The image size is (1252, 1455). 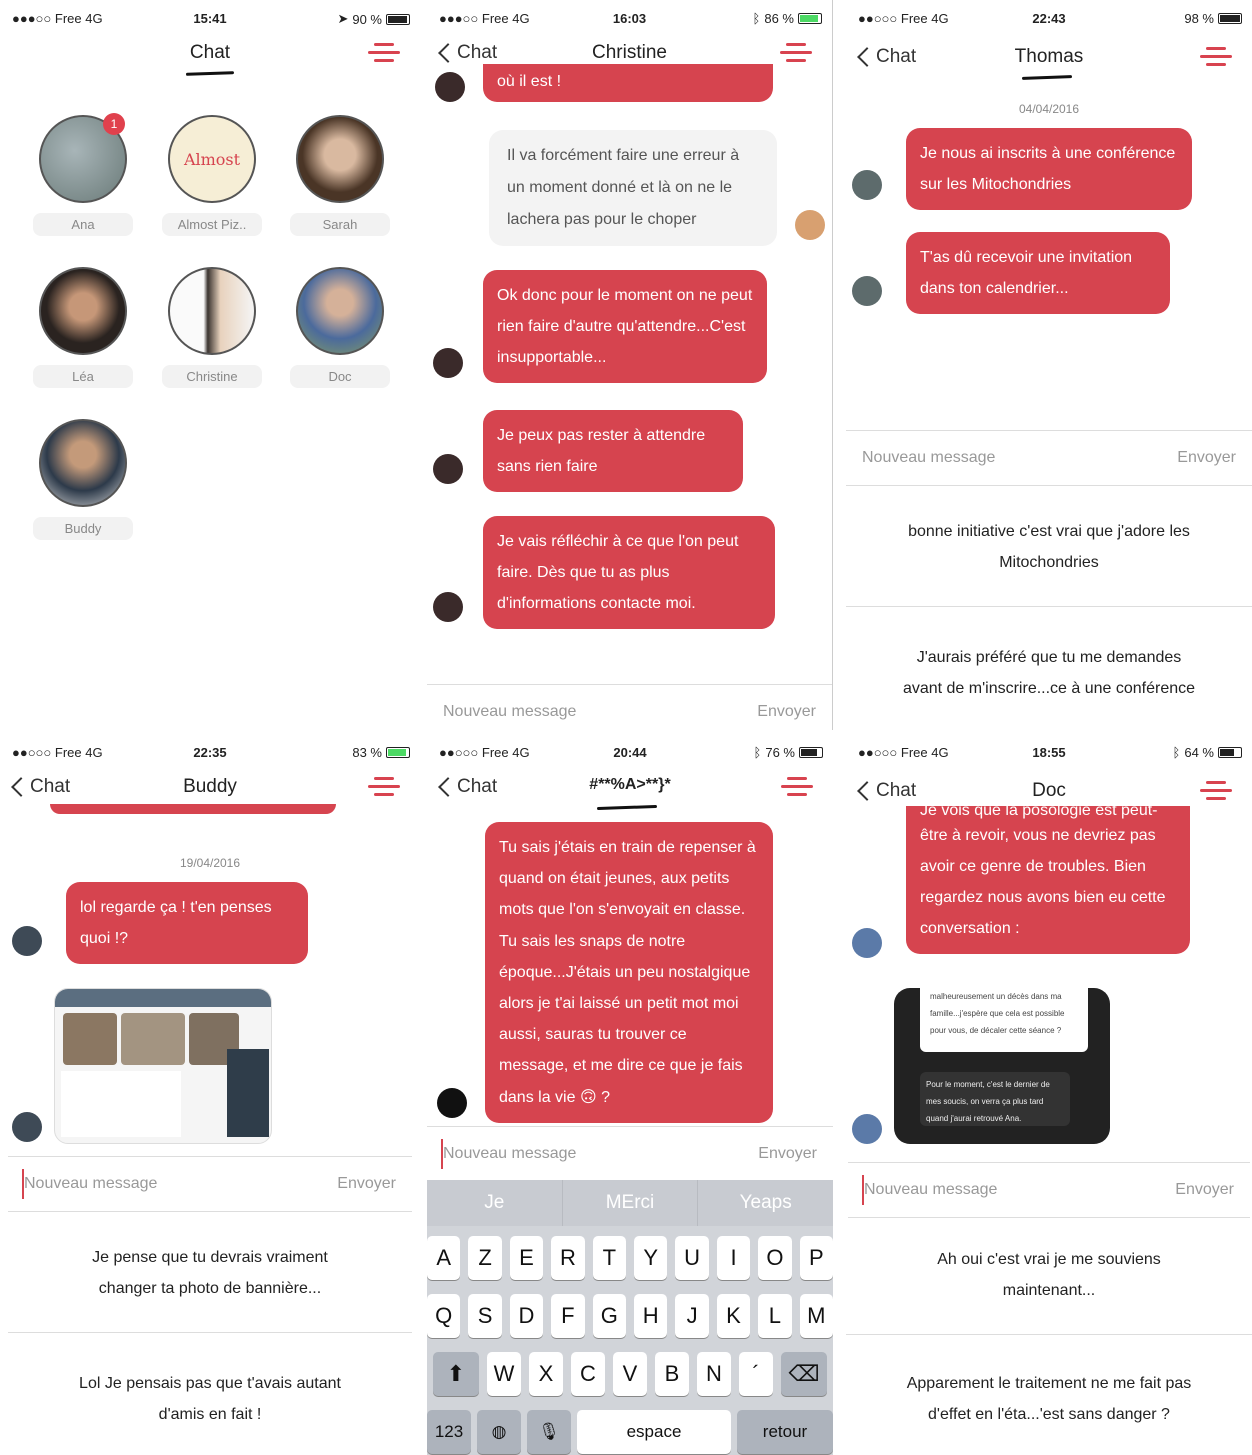 I want to click on bluetooth-icon: ᛒ, so click(x=1176, y=752).